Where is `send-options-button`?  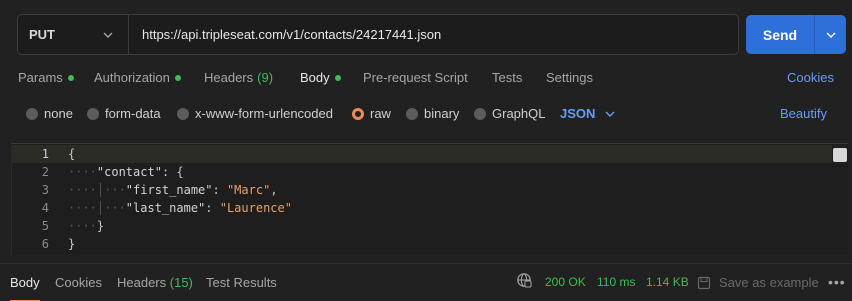 send-options-button is located at coordinates (830, 34).